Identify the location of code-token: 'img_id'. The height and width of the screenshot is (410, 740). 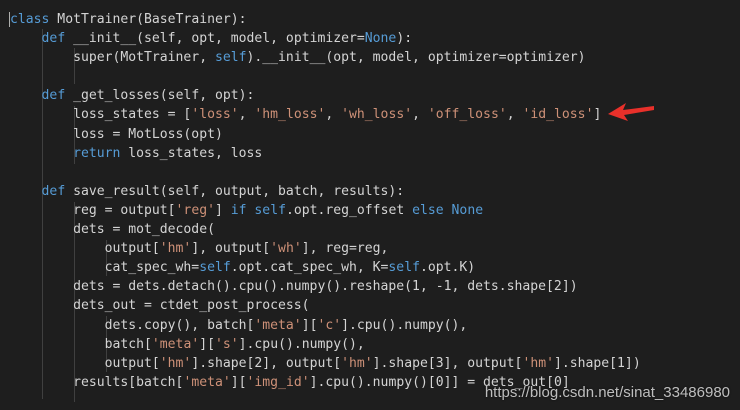
(278, 382).